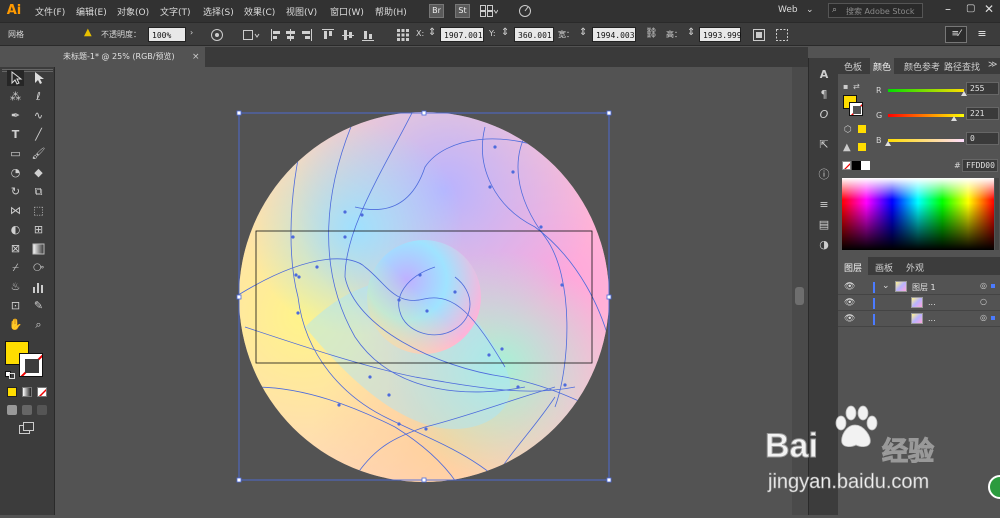 This screenshot has height=518, width=1000. I want to click on stock-button: St, so click(462, 11).